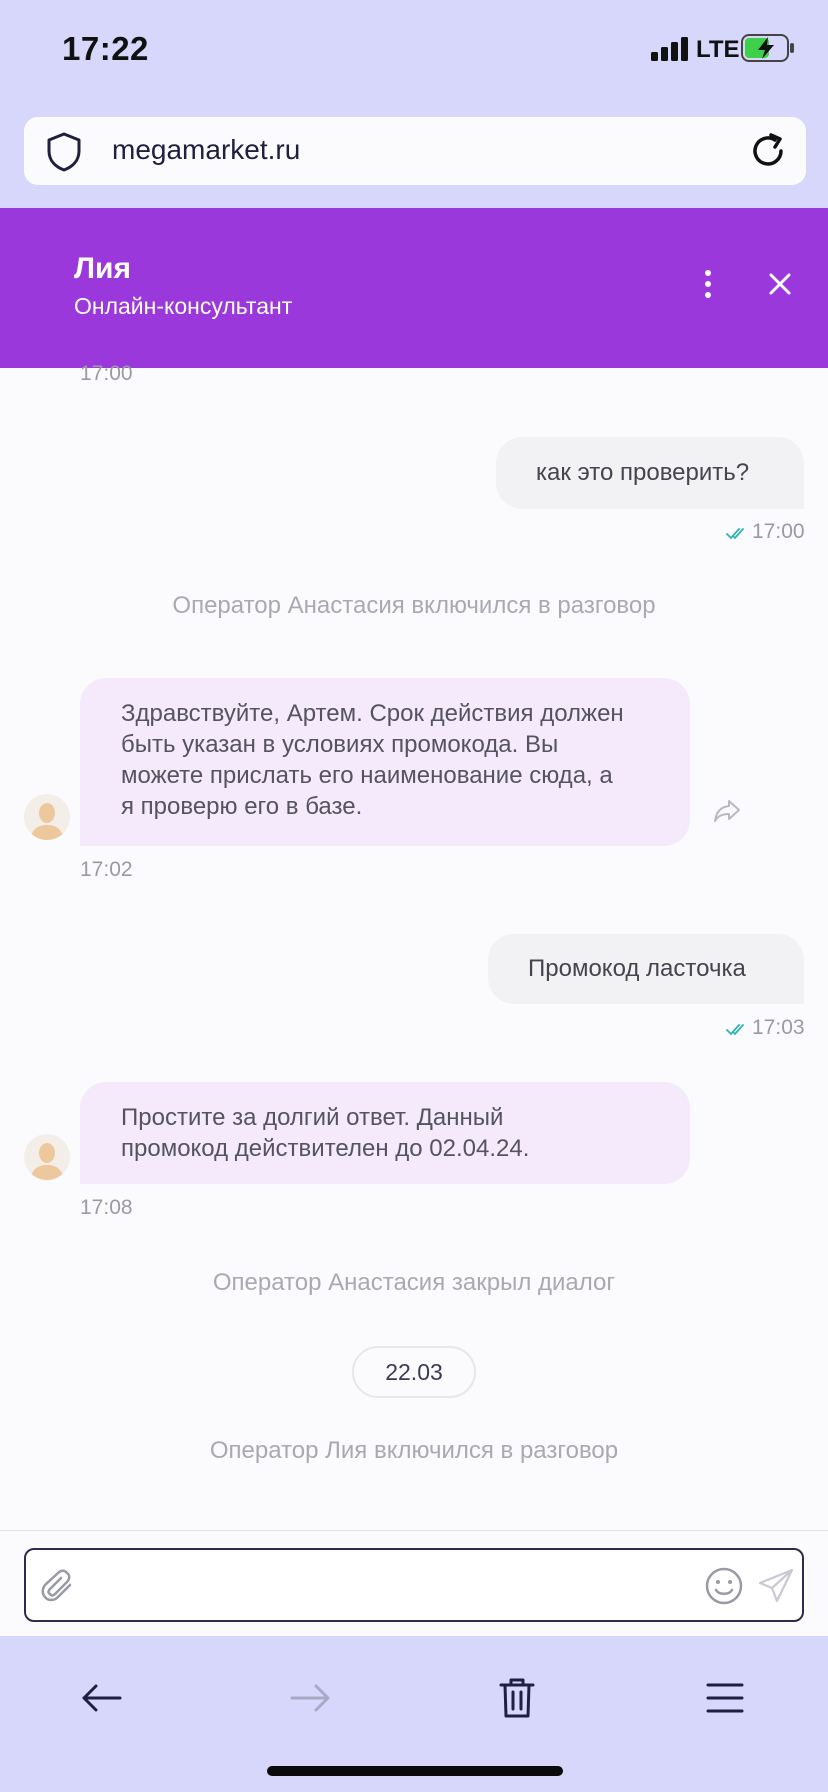 Image resolution: width=828 pixels, height=1792 pixels. What do you see at coordinates (708, 284) in the screenshot?
I see `more-vertical-icon` at bounding box center [708, 284].